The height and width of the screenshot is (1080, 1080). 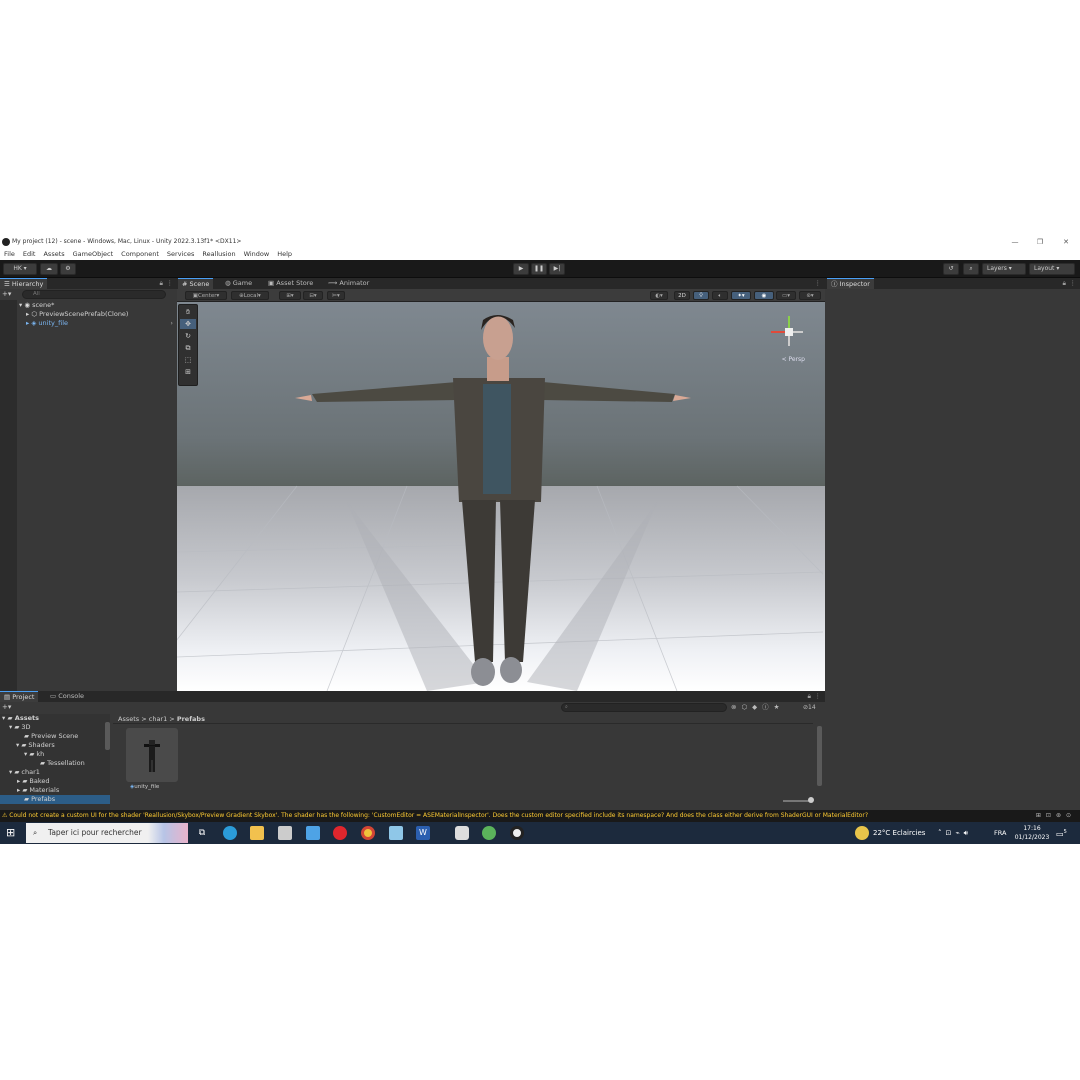 What do you see at coordinates (539, 269) in the screenshot?
I see `pause-button: ❚❚` at bounding box center [539, 269].